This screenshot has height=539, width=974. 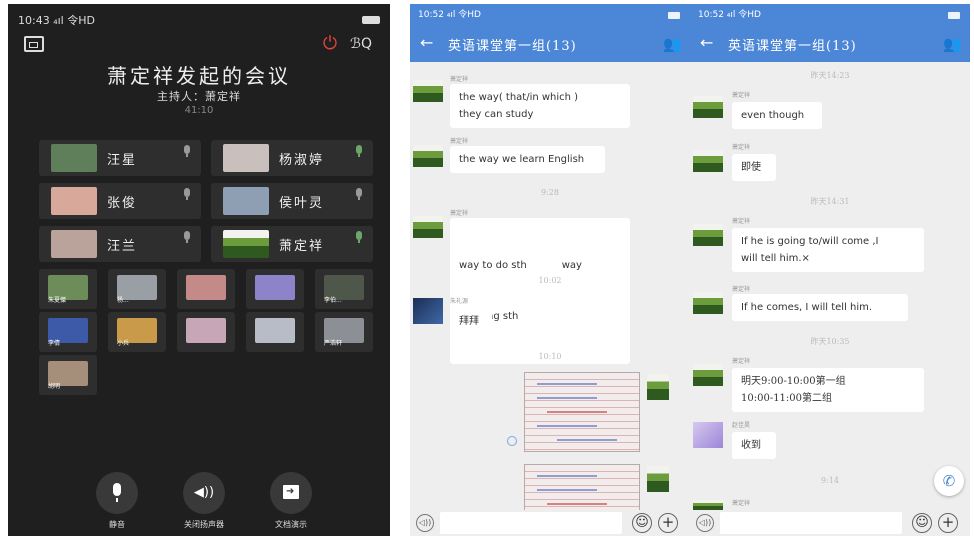 What do you see at coordinates (330, 44) in the screenshot?
I see `end-meeting-power-icon: ⏻` at bounding box center [330, 44].